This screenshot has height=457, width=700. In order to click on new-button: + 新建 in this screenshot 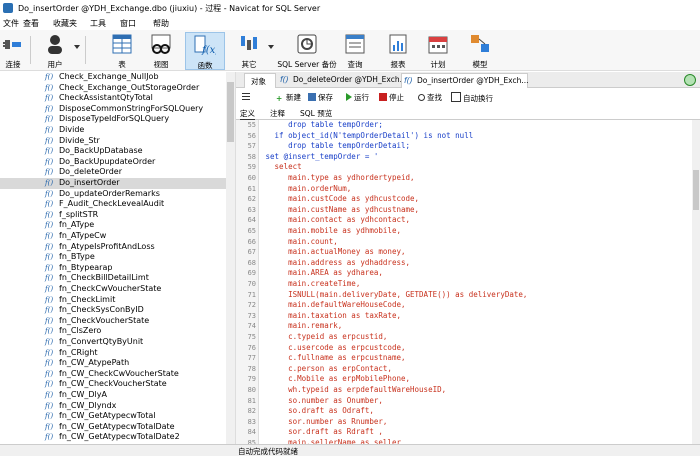, I will do `click(288, 97)`.